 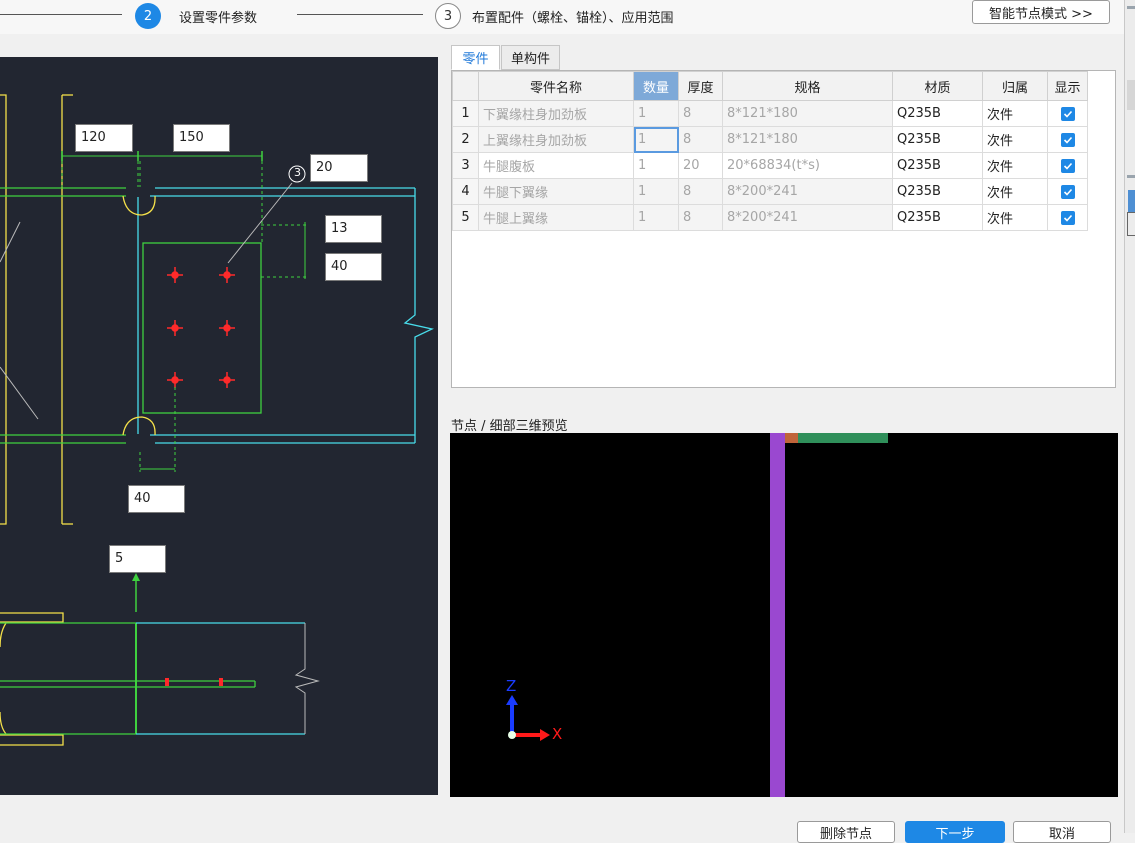 I want to click on column-header-index, so click(x=465, y=86).